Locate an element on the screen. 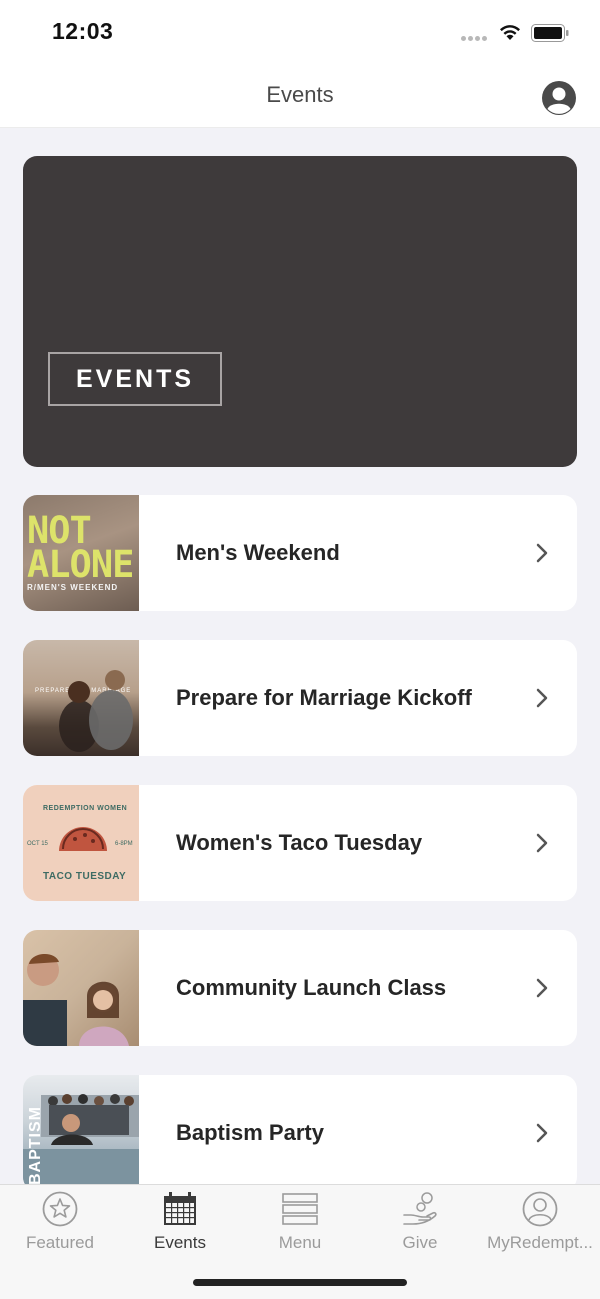 This screenshot has height=1299, width=600. battery-icon is located at coordinates (550, 33).